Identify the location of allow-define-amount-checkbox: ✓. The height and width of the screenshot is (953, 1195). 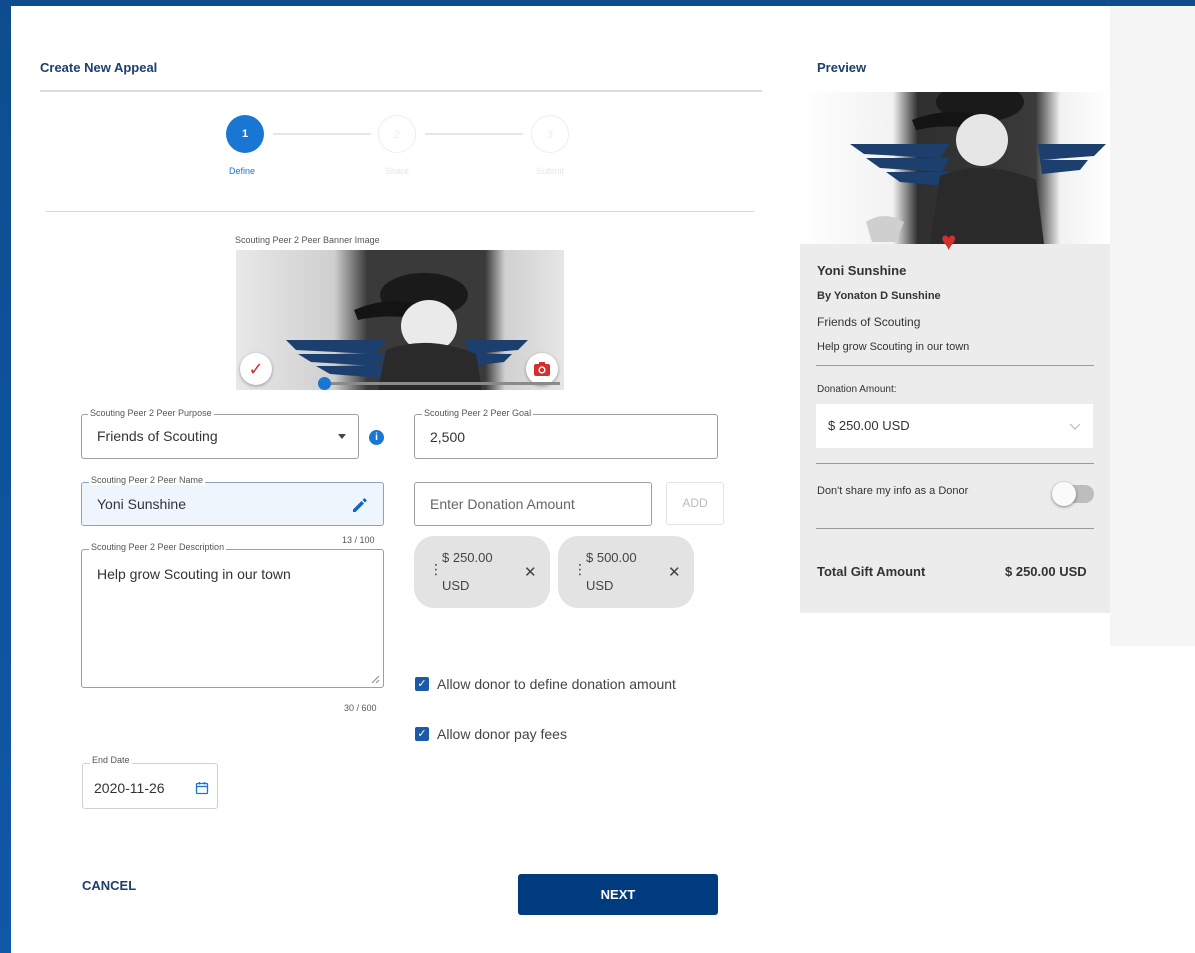
(422, 684).